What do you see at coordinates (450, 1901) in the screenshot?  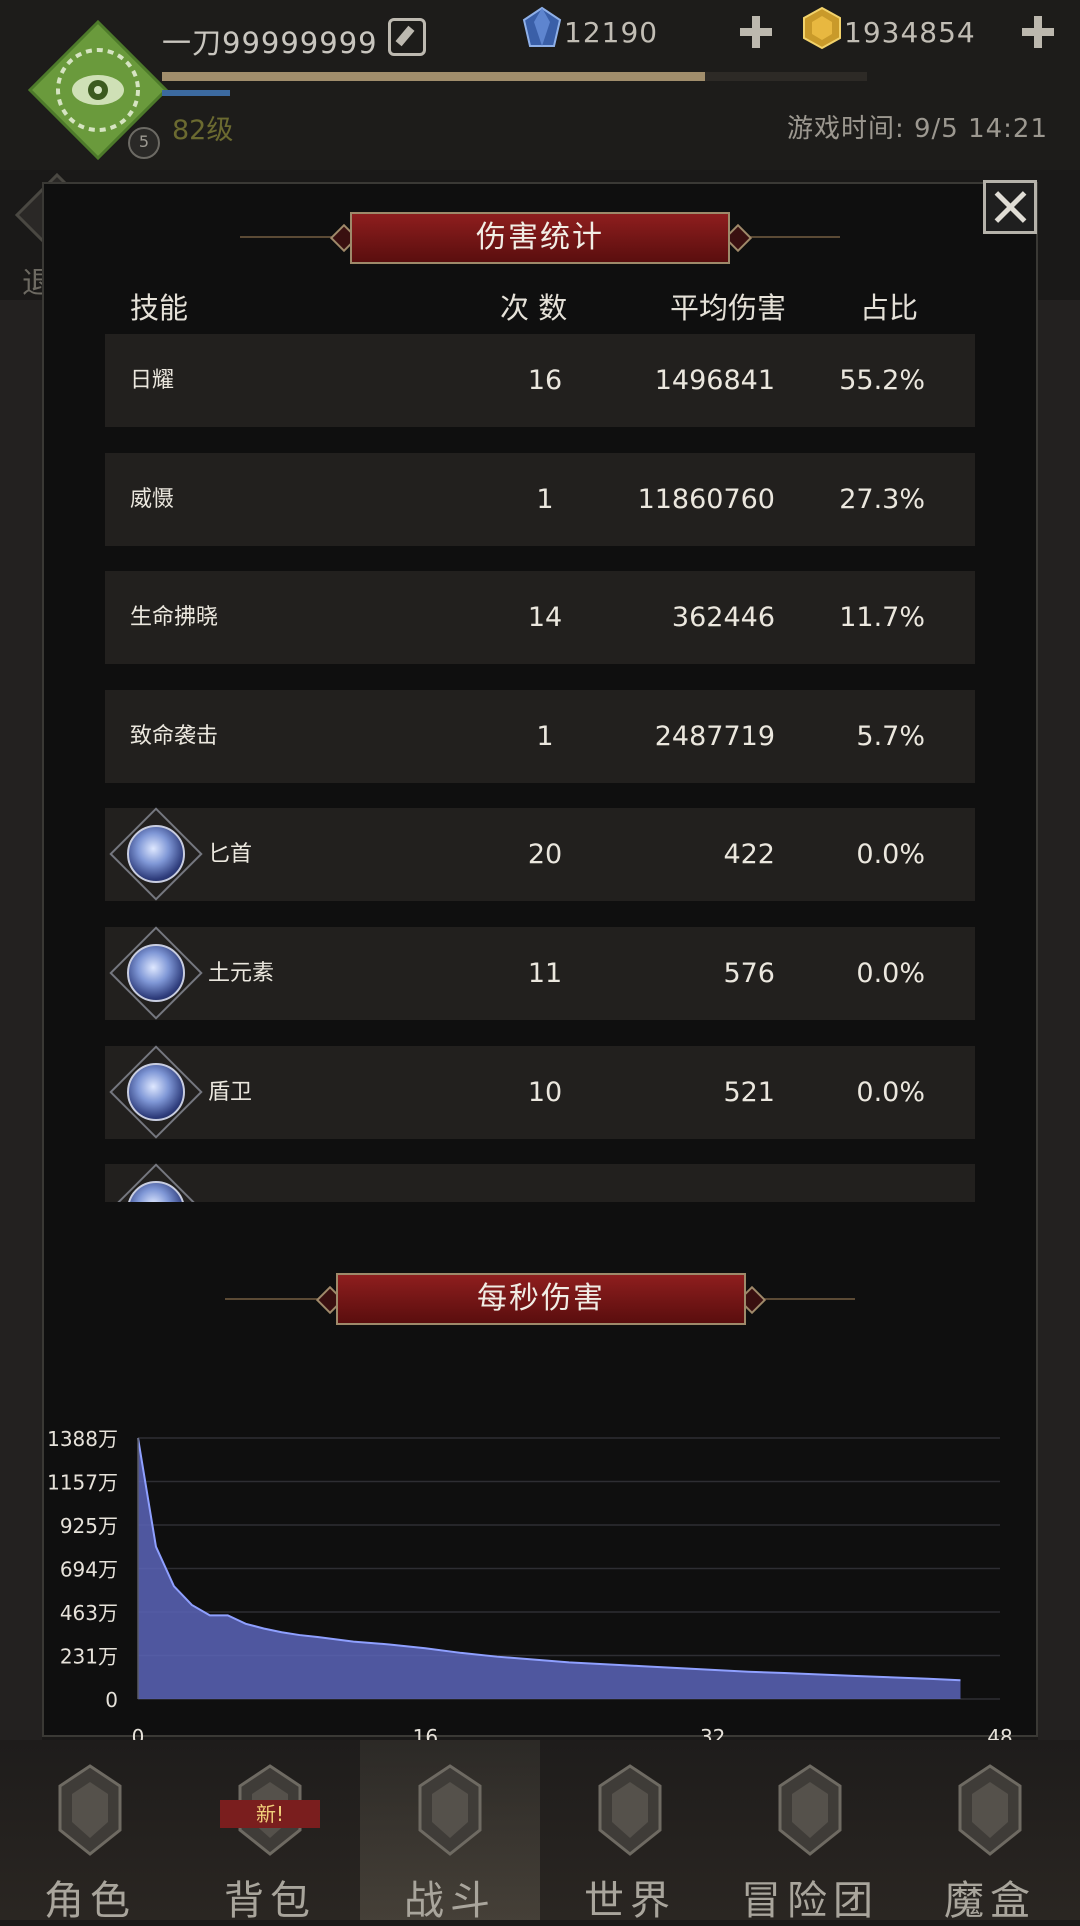 I see `nav-label: 战斗` at bounding box center [450, 1901].